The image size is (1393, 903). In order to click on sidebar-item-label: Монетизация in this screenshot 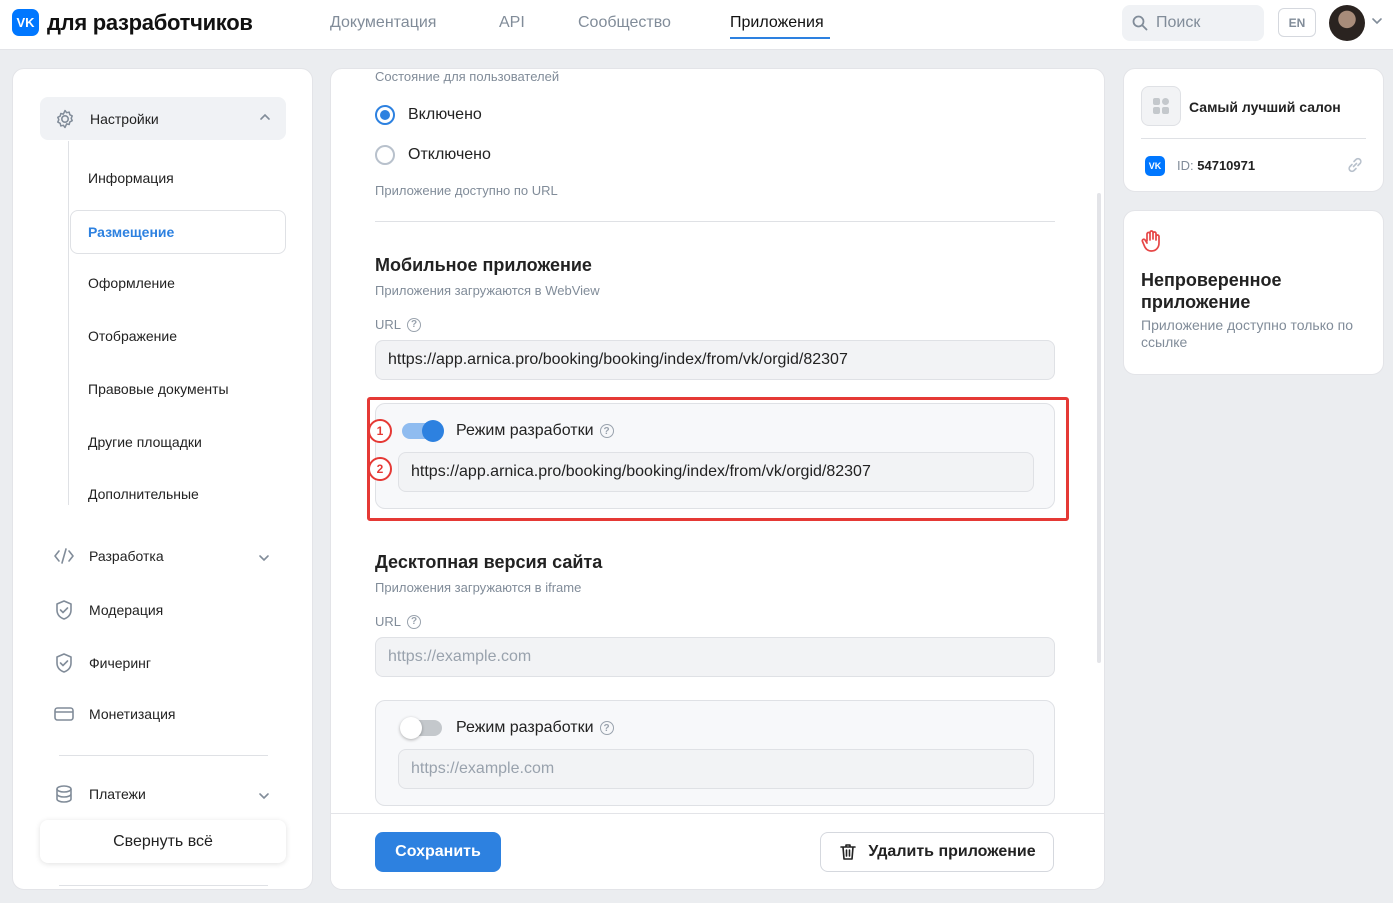, I will do `click(132, 714)`.